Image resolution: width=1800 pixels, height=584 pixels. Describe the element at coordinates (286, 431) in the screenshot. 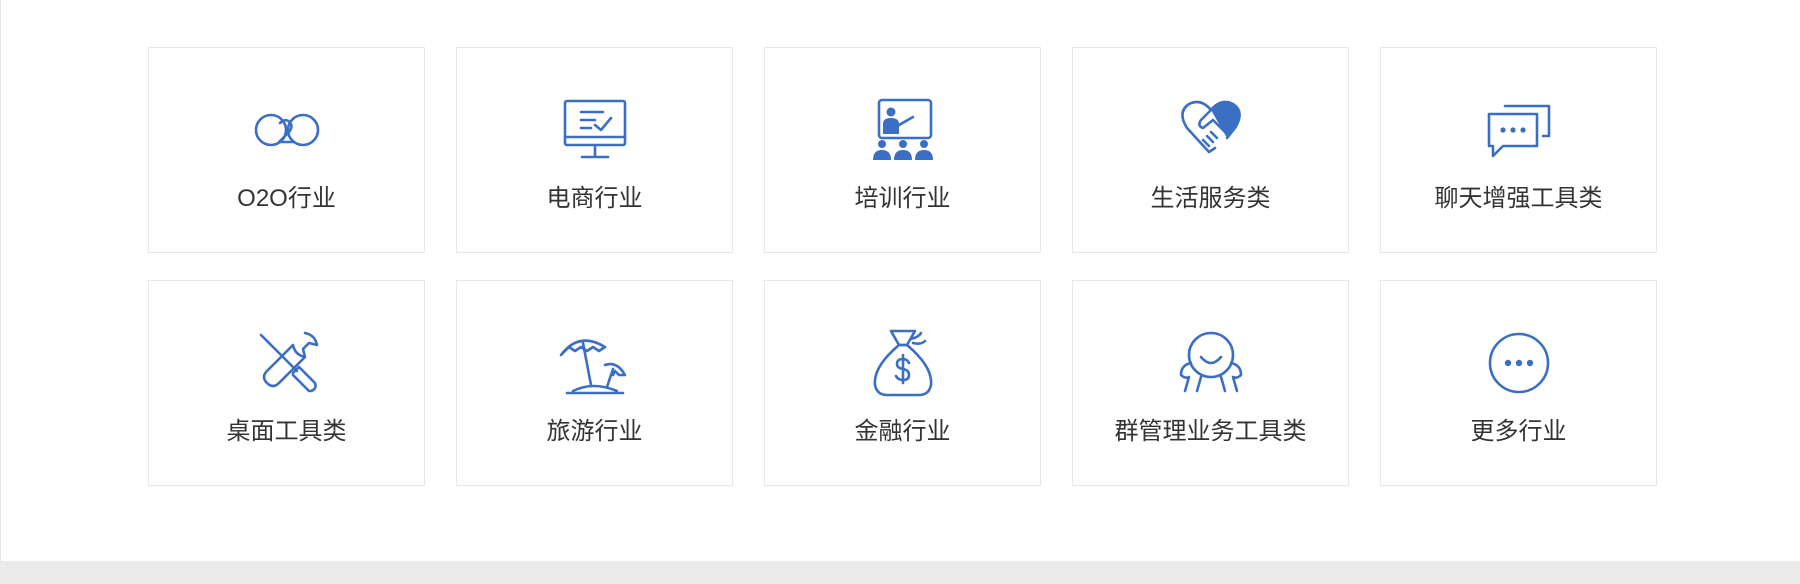

I see `industry-label: 桌面工具类` at that location.